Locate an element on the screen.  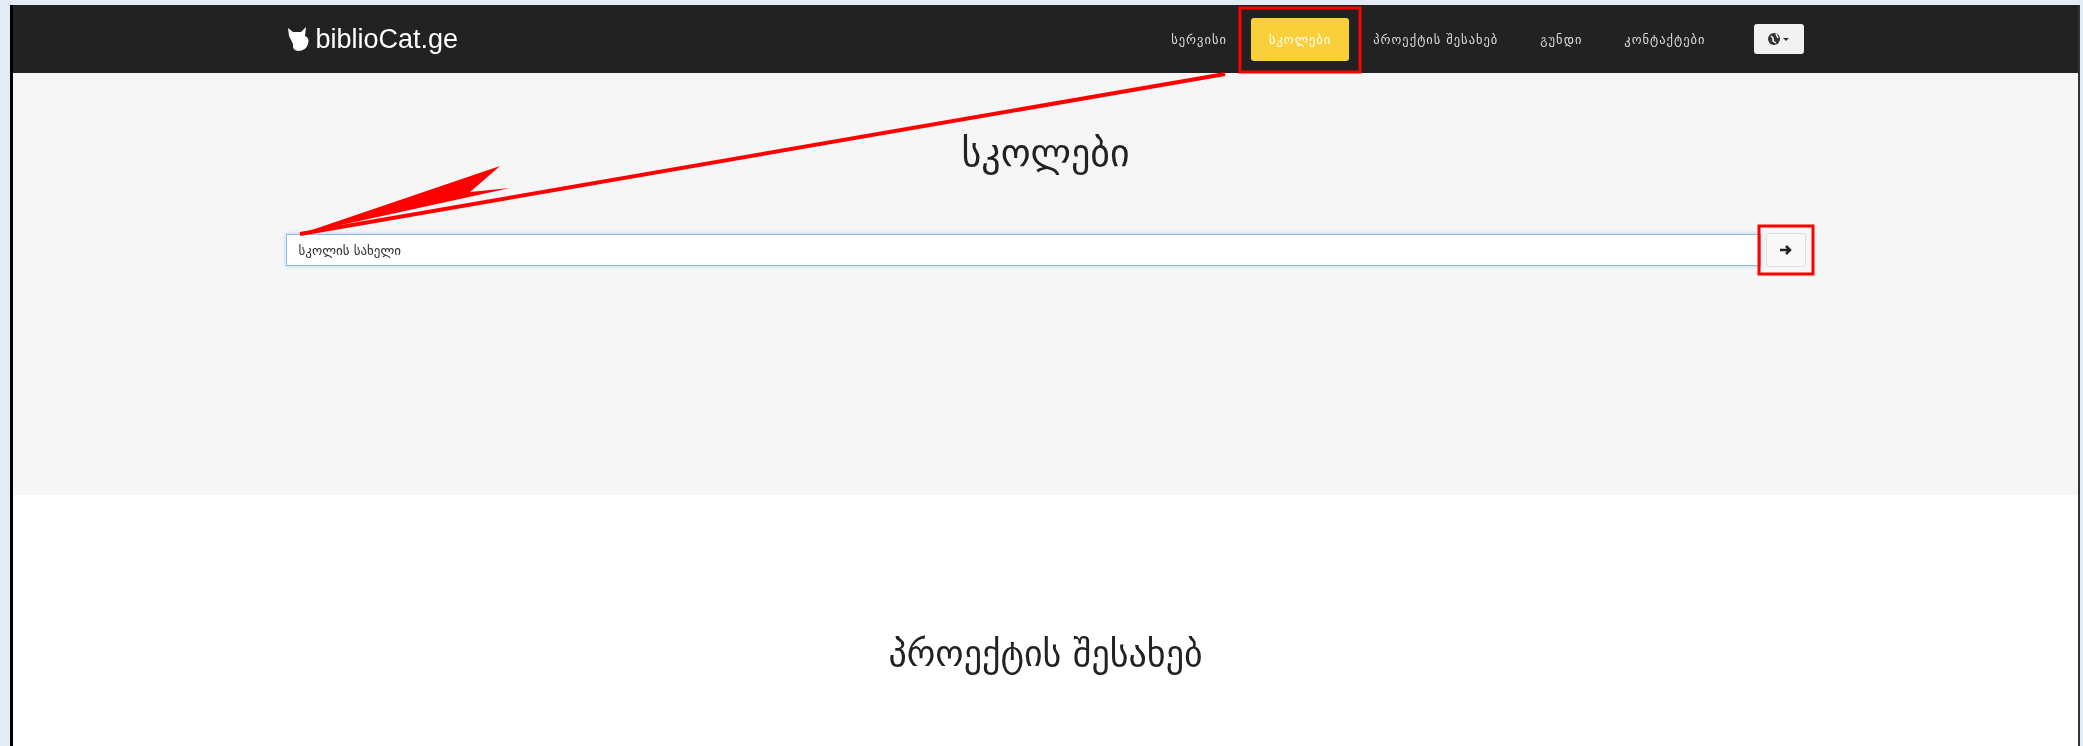
nav-link: სერვისი is located at coordinates (1199, 39).